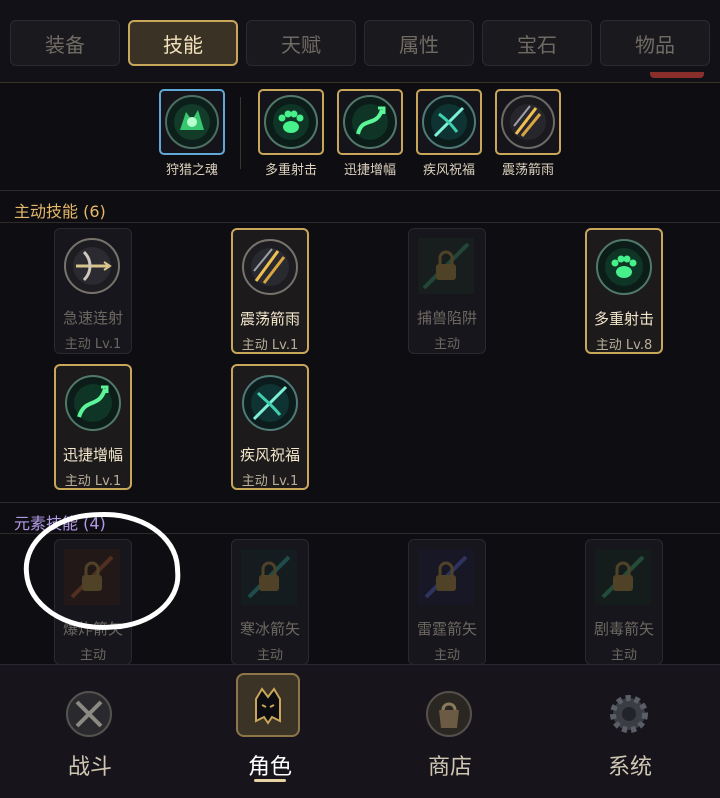  Describe the element at coordinates (92, 266) in the screenshot. I see `crossbow-icon` at that location.